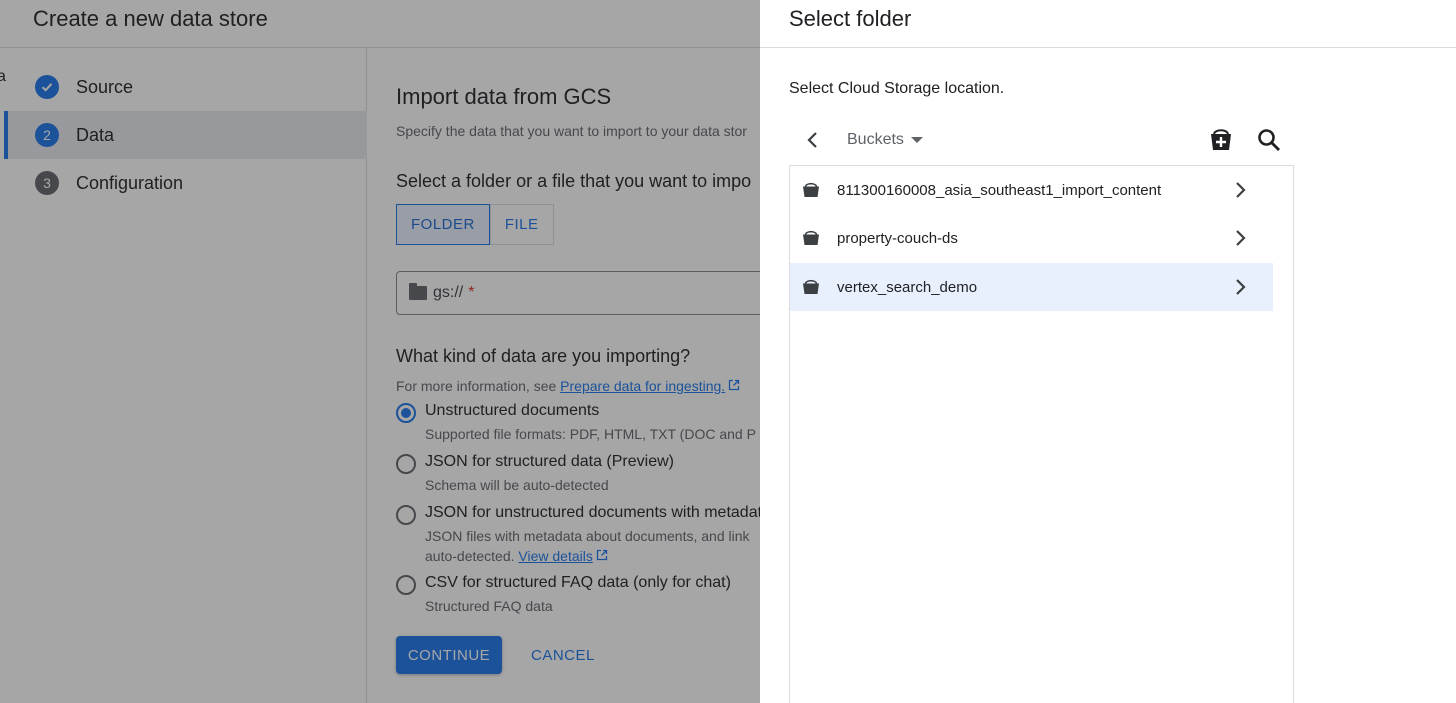 This screenshot has height=703, width=1456. I want to click on breadcrumb-dropdown: Buckets, so click(885, 140).